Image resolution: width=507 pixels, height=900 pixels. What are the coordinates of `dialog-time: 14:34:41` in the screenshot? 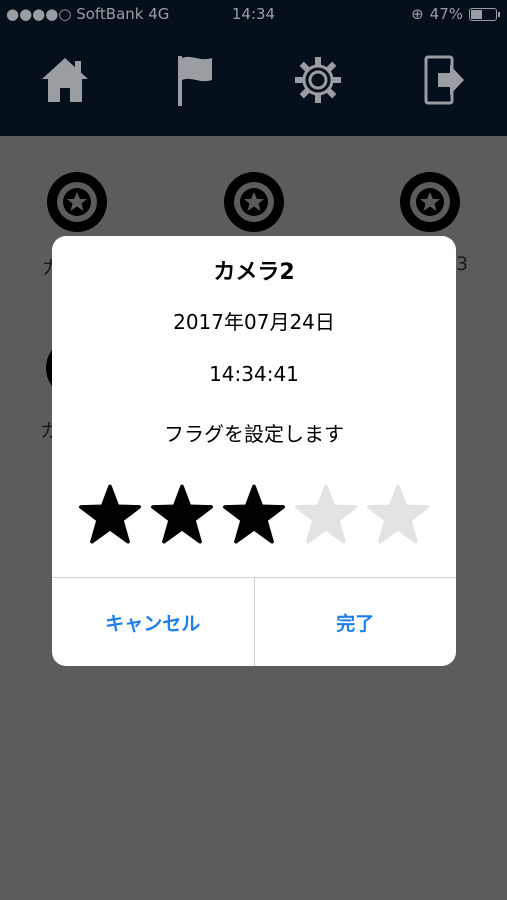 It's located at (254, 374).